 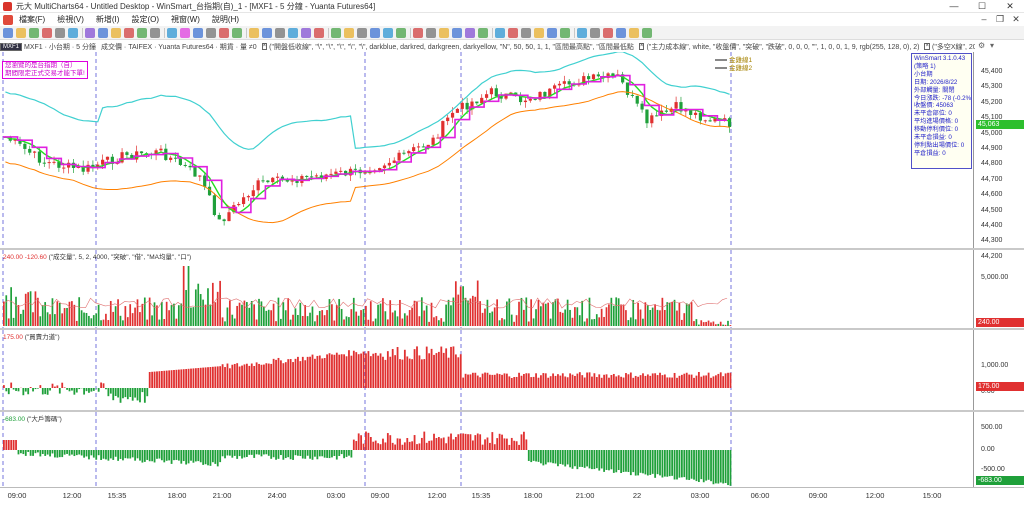 I want to click on time-axis-tick: 22, so click(x=637, y=495).